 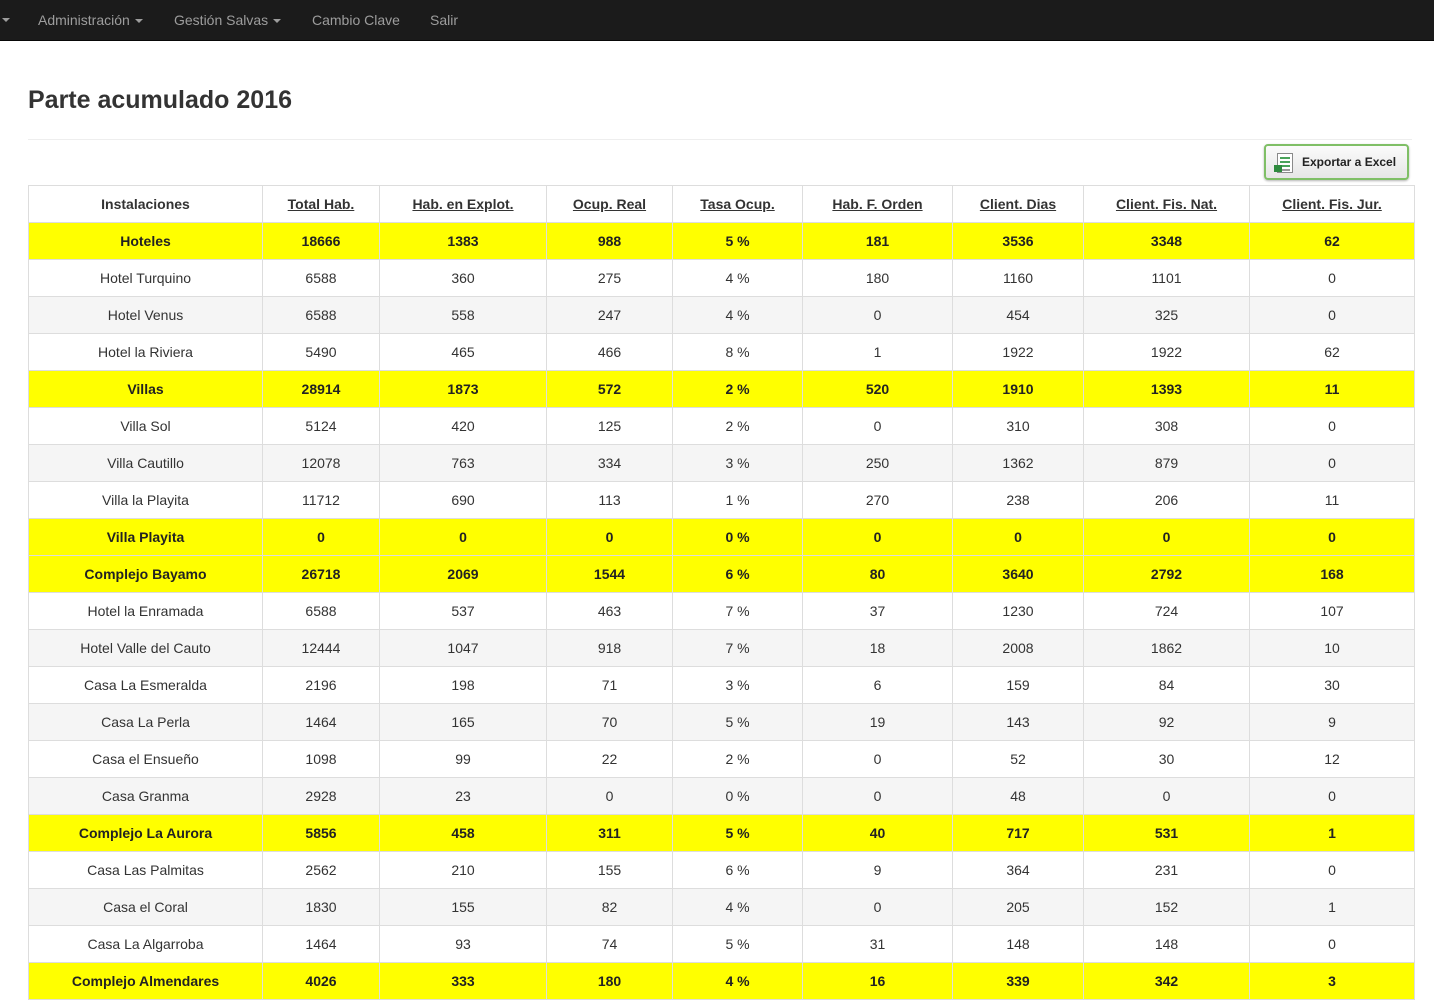 What do you see at coordinates (1018, 463) in the screenshot?
I see `value-cell: 1362` at bounding box center [1018, 463].